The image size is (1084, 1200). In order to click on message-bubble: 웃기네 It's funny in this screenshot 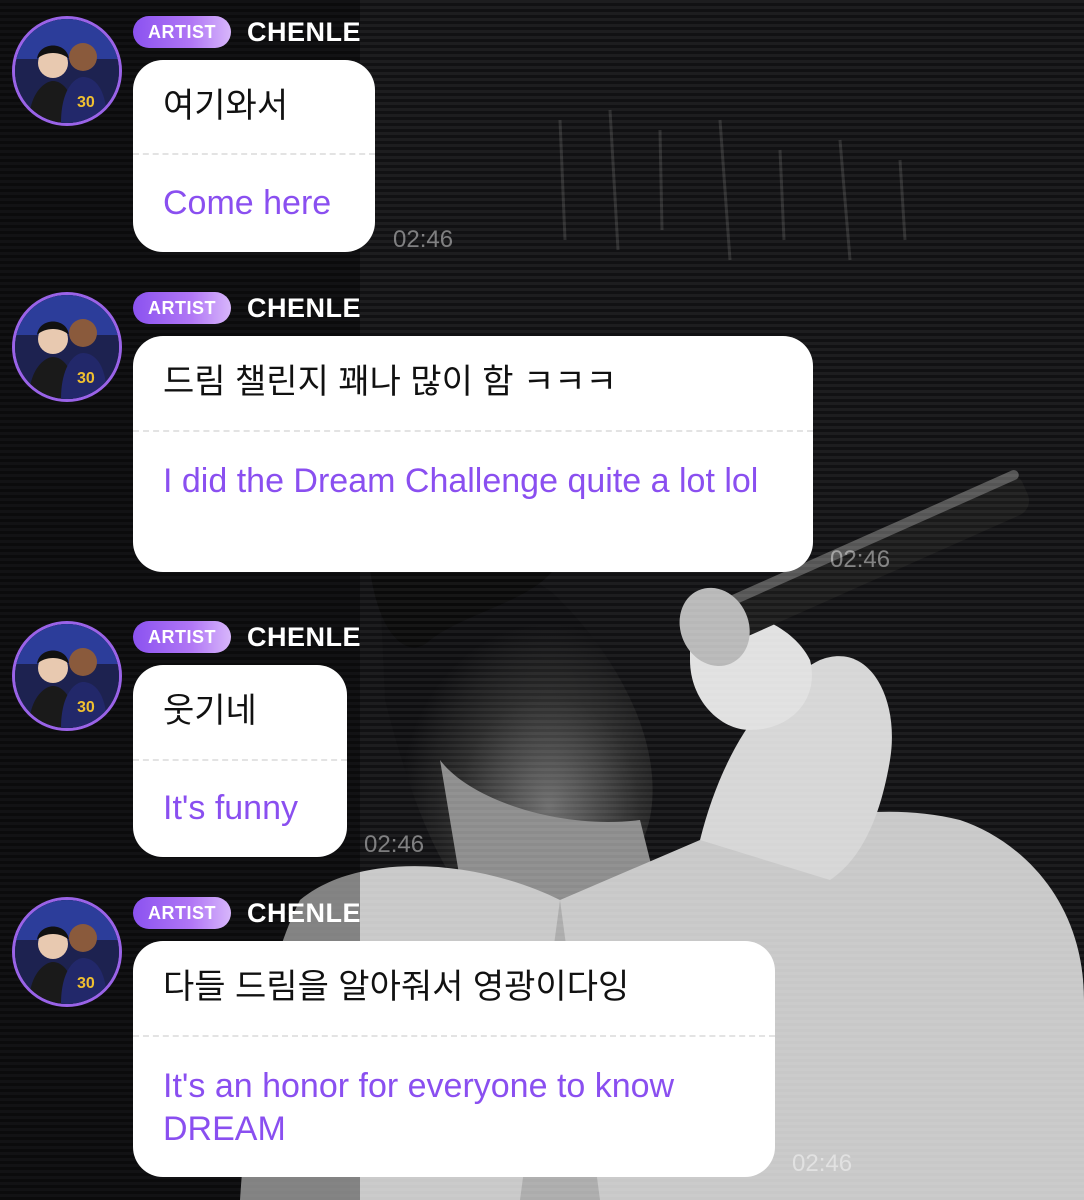, I will do `click(240, 761)`.